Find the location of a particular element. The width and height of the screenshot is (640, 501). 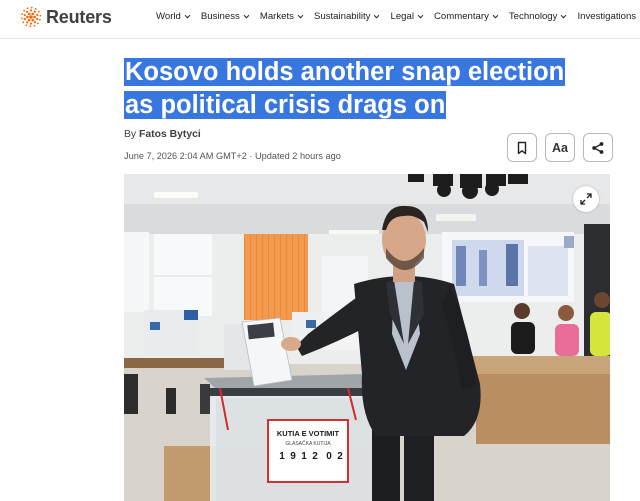

ballot-box-digit-4: 2 is located at coordinates (315, 456).